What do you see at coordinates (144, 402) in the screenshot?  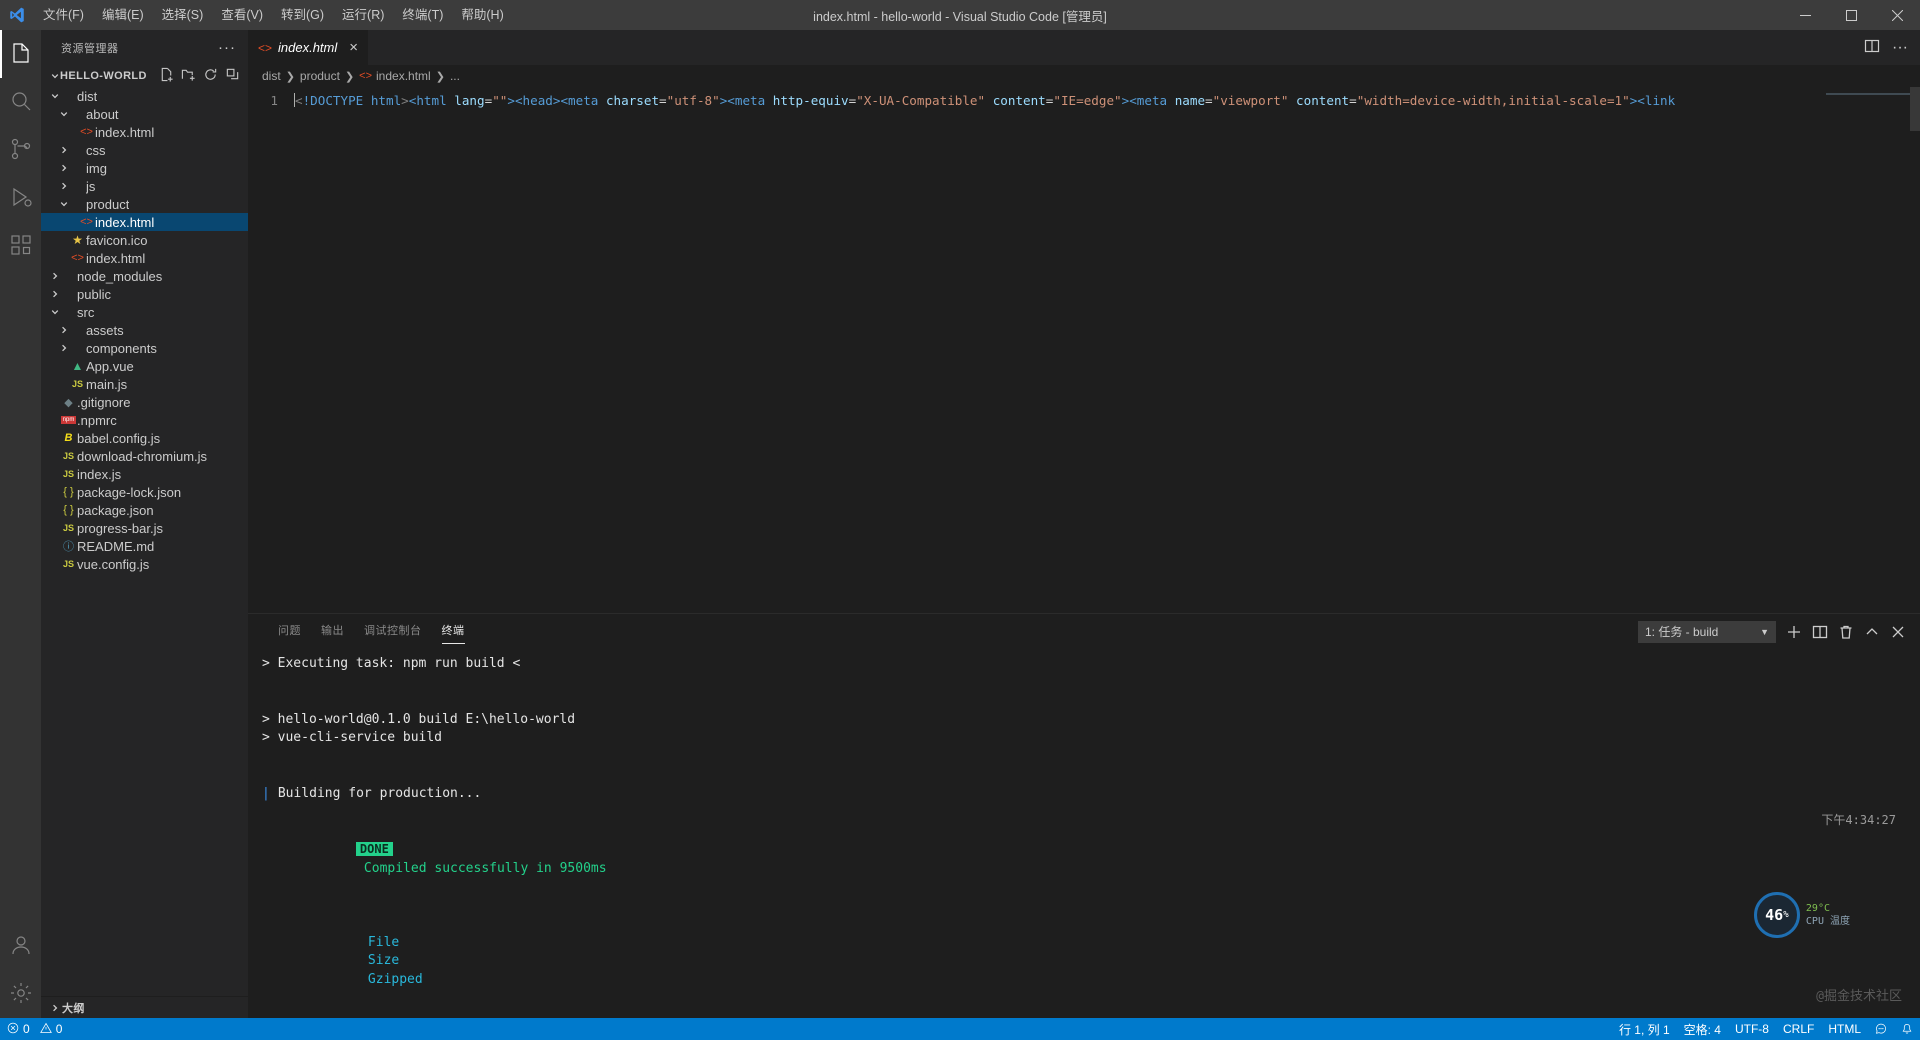 I see `tree-file-.gitignore: ◆ .gitignore` at bounding box center [144, 402].